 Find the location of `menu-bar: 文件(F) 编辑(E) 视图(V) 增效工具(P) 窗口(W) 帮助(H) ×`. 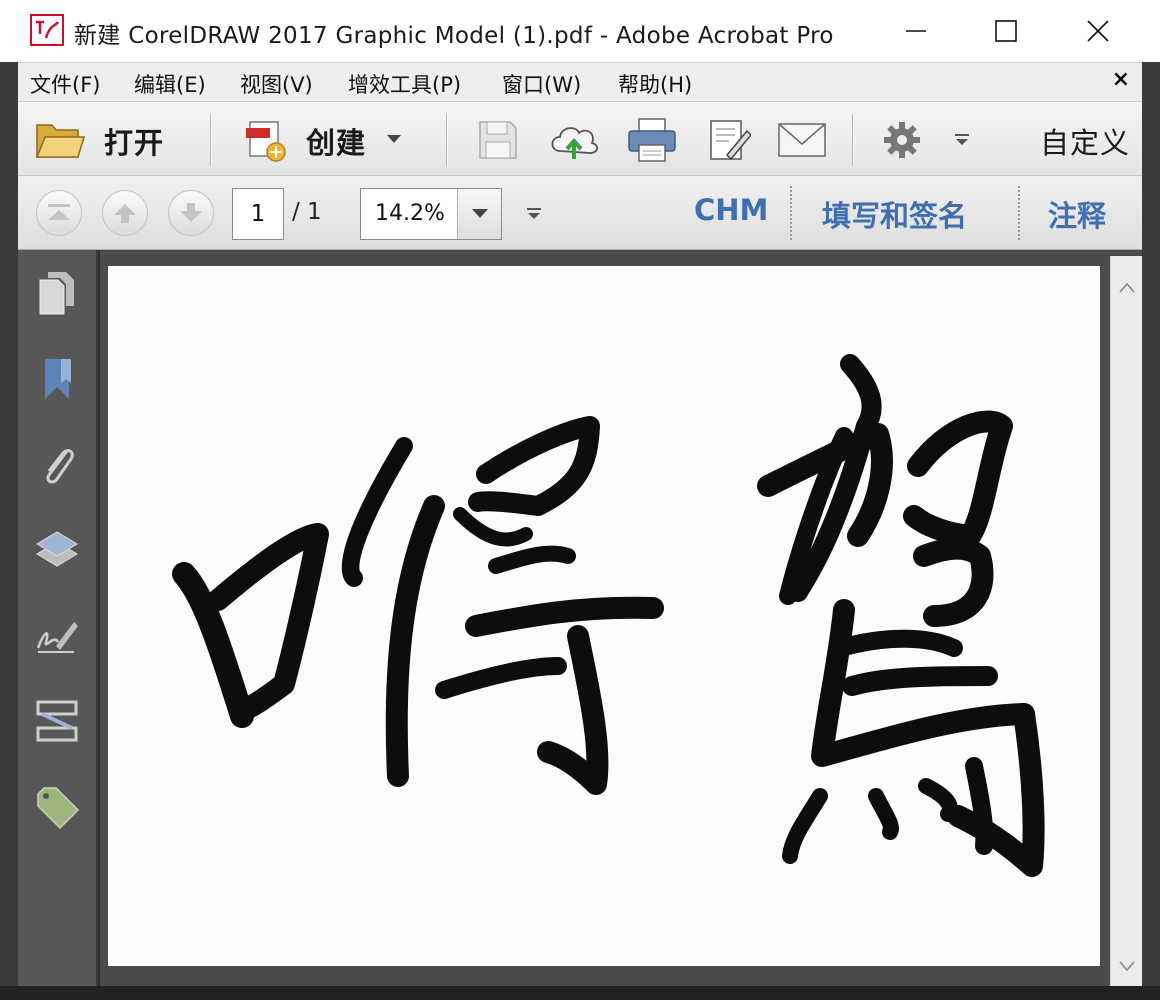

menu-bar: 文件(F) 编辑(E) 视图(V) 增效工具(P) 窗口(W) 帮助(H) × is located at coordinates (580, 82).